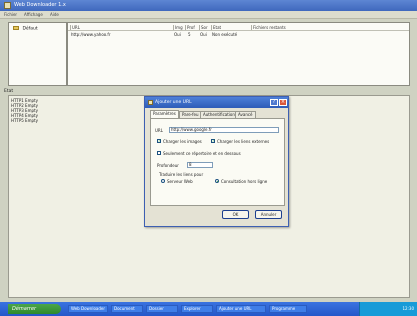 The height and width of the screenshot is (316, 417). Describe the element at coordinates (243, 141) in the screenshot. I see `charger-liens-label: Charger les liens externes` at that location.